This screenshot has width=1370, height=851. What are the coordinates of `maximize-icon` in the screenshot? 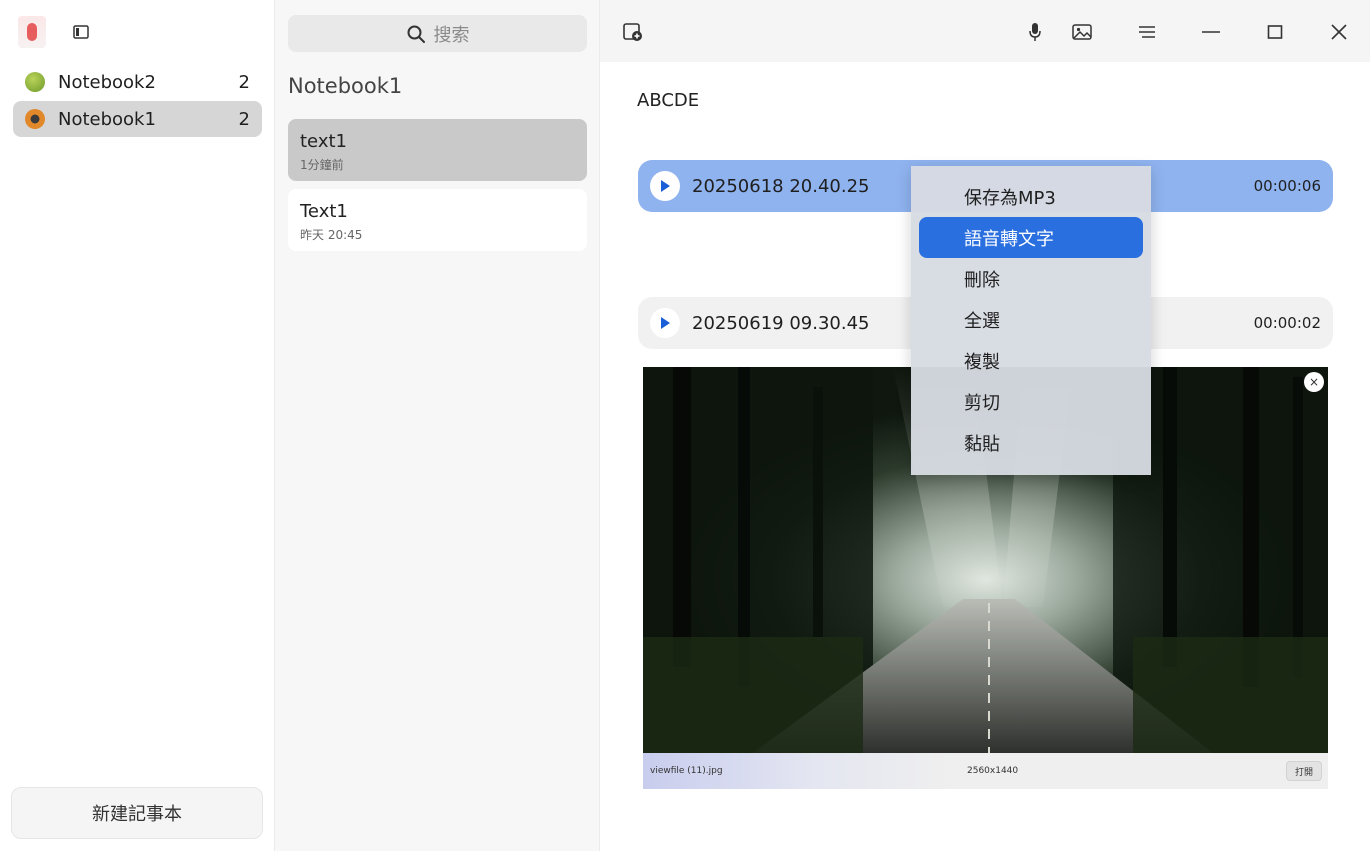 It's located at (1275, 32).